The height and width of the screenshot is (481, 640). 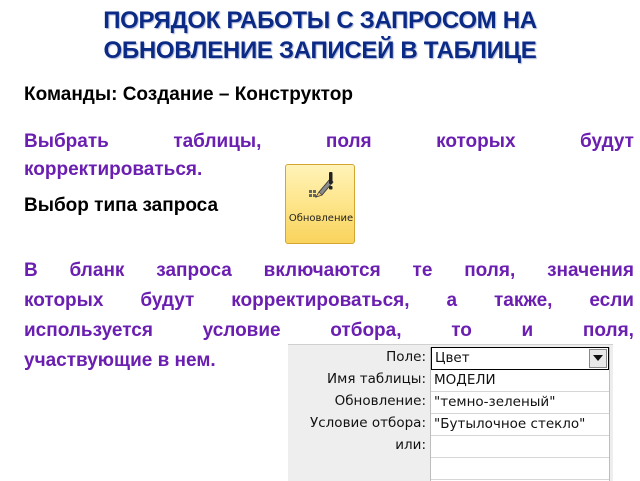 I want to click on word: а, so click(x=452, y=300).